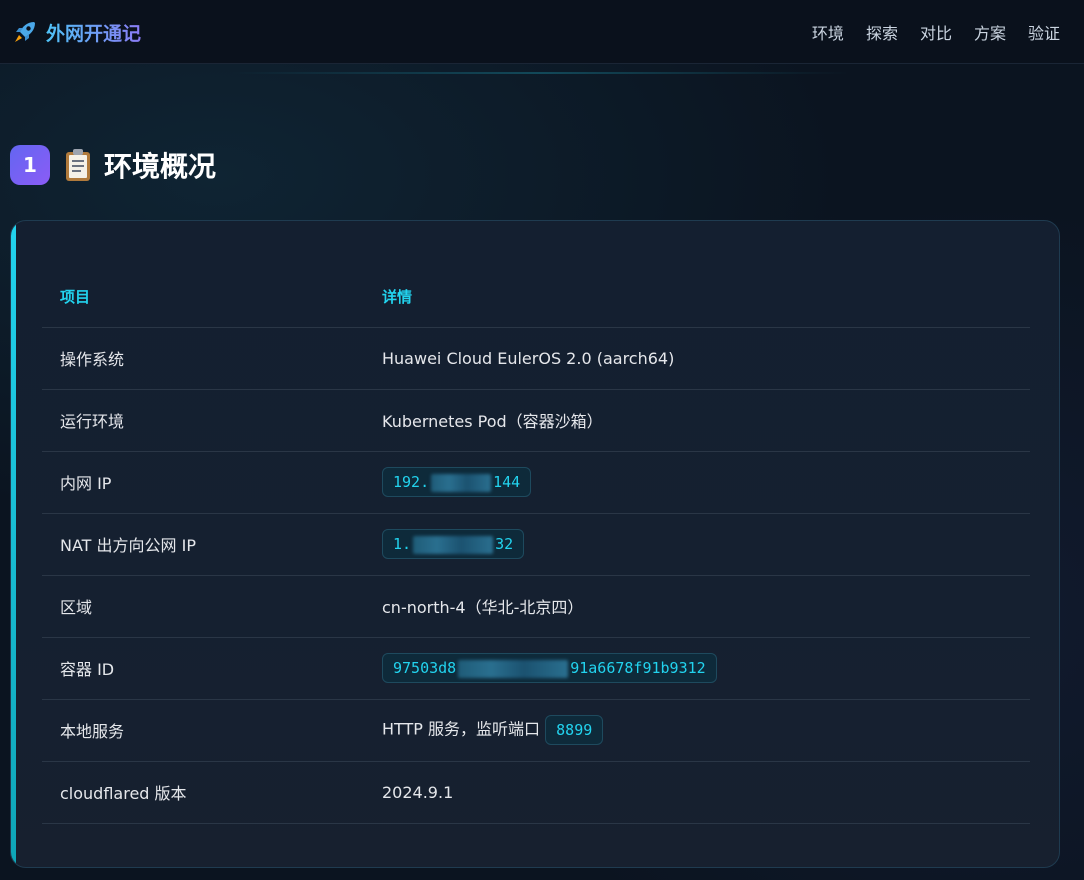 The height and width of the screenshot is (880, 1084). What do you see at coordinates (203, 358) in the screenshot?
I see `row-key: 操作系统` at bounding box center [203, 358].